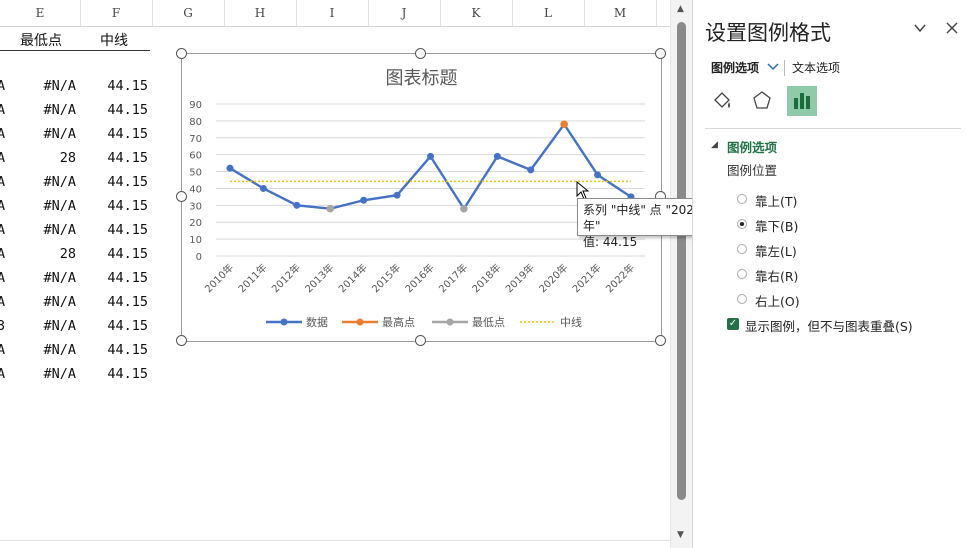 The height and width of the screenshot is (548, 966). I want to click on table-row: 3 #N/A 44.15, so click(80, 326).